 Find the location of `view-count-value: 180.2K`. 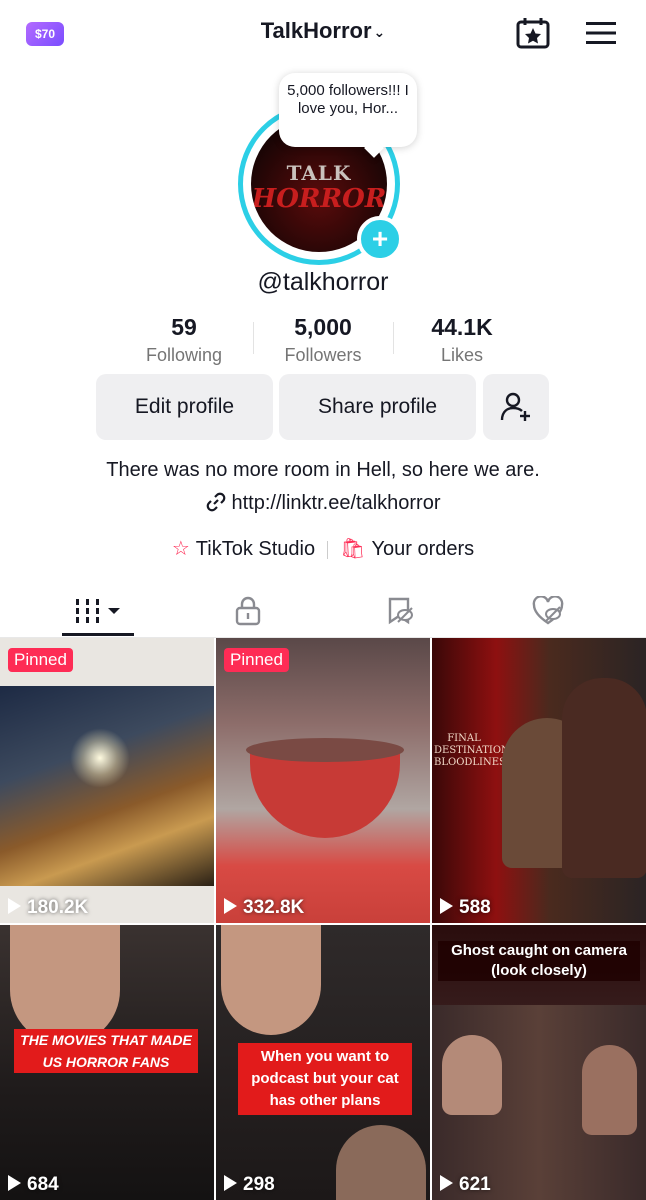

view-count-value: 180.2K is located at coordinates (58, 907).